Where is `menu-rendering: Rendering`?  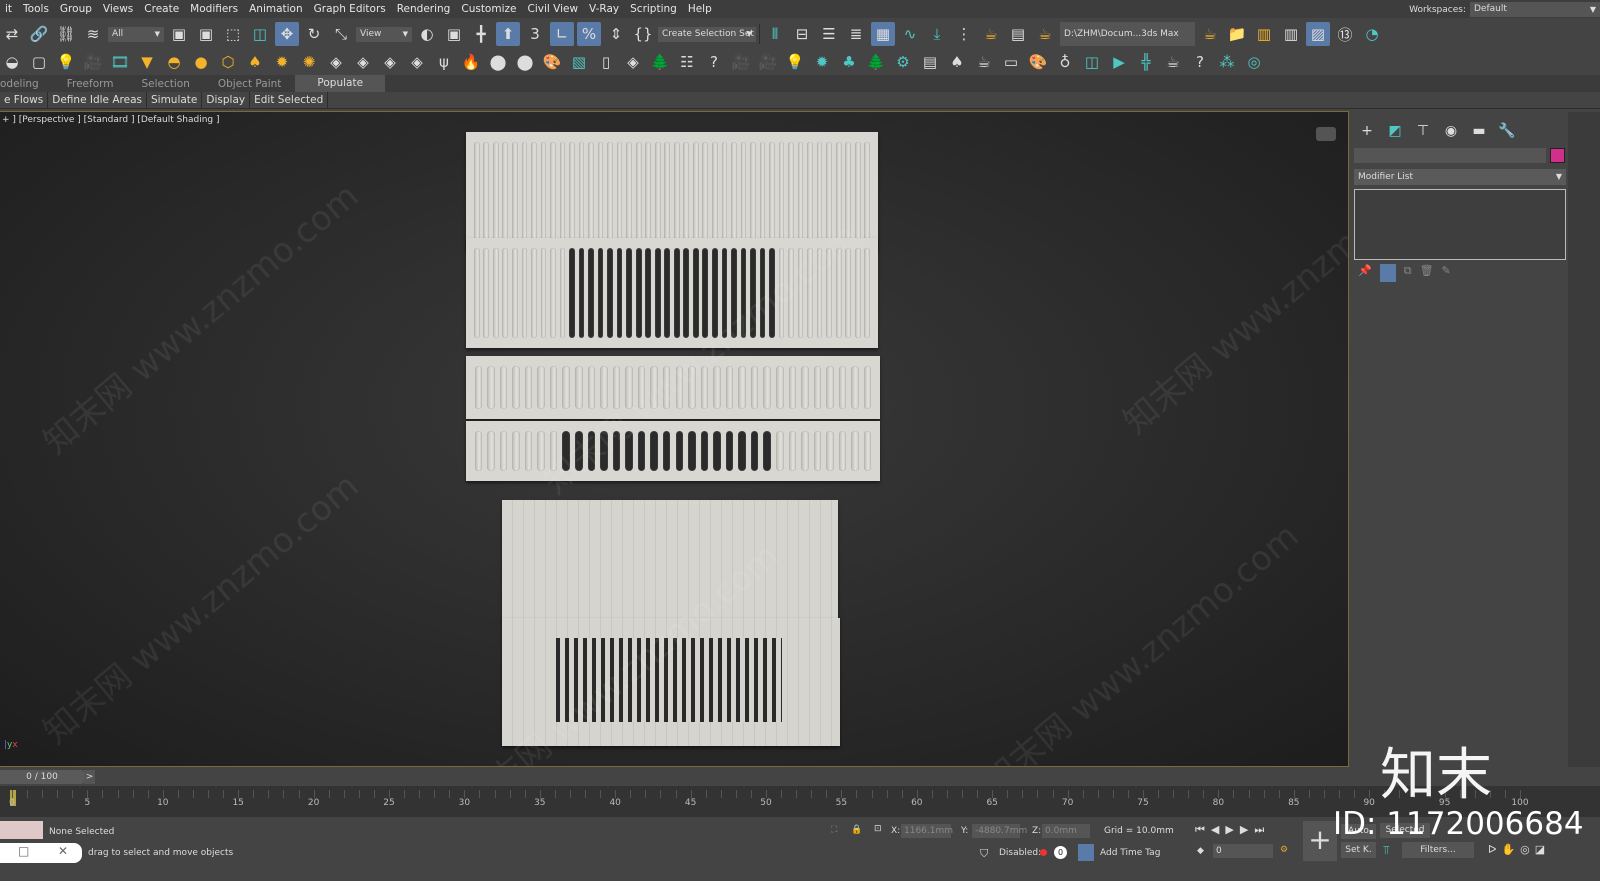
menu-rendering: Rendering is located at coordinates (424, 9).